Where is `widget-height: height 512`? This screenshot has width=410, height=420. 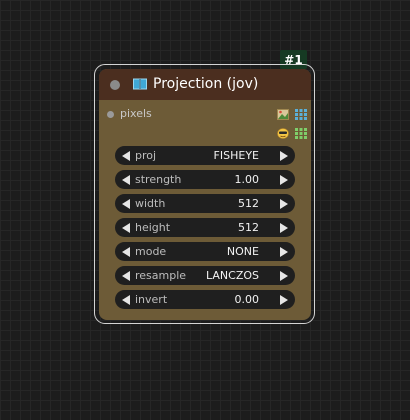 widget-height: height 512 is located at coordinates (205, 227).